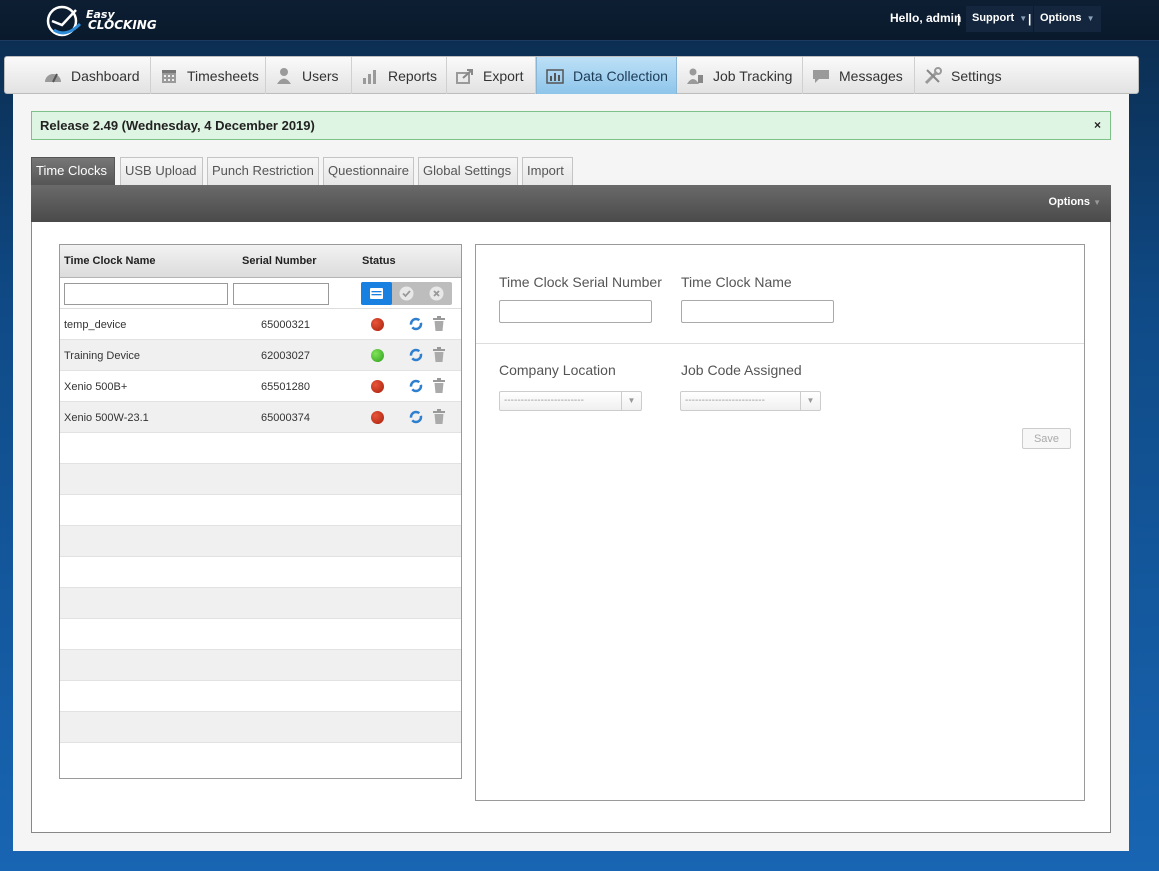 The width and height of the screenshot is (1159, 871). What do you see at coordinates (606, 75) in the screenshot?
I see `nav-data-collection: Data Collection` at bounding box center [606, 75].